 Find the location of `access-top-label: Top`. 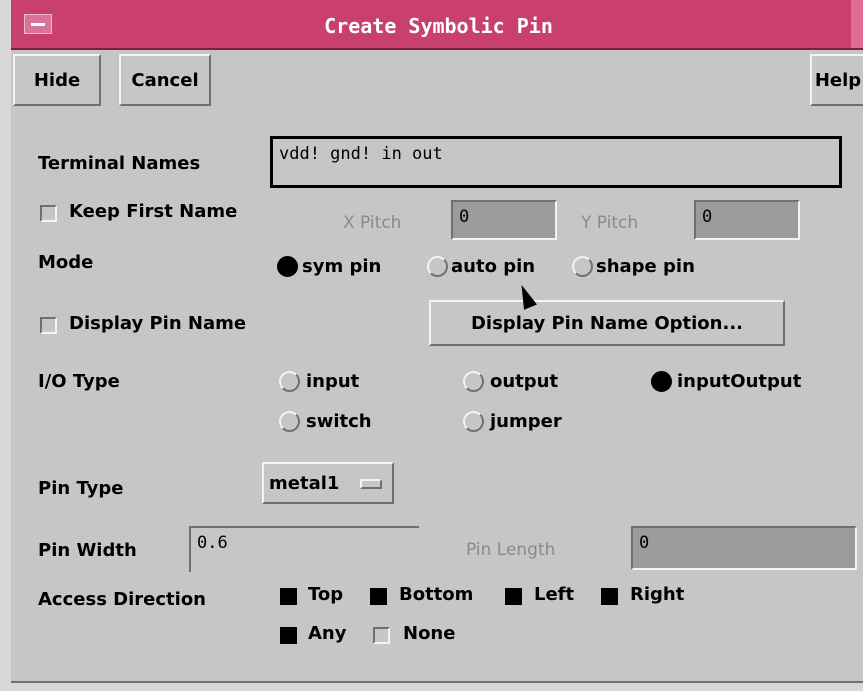

access-top-label: Top is located at coordinates (326, 594).